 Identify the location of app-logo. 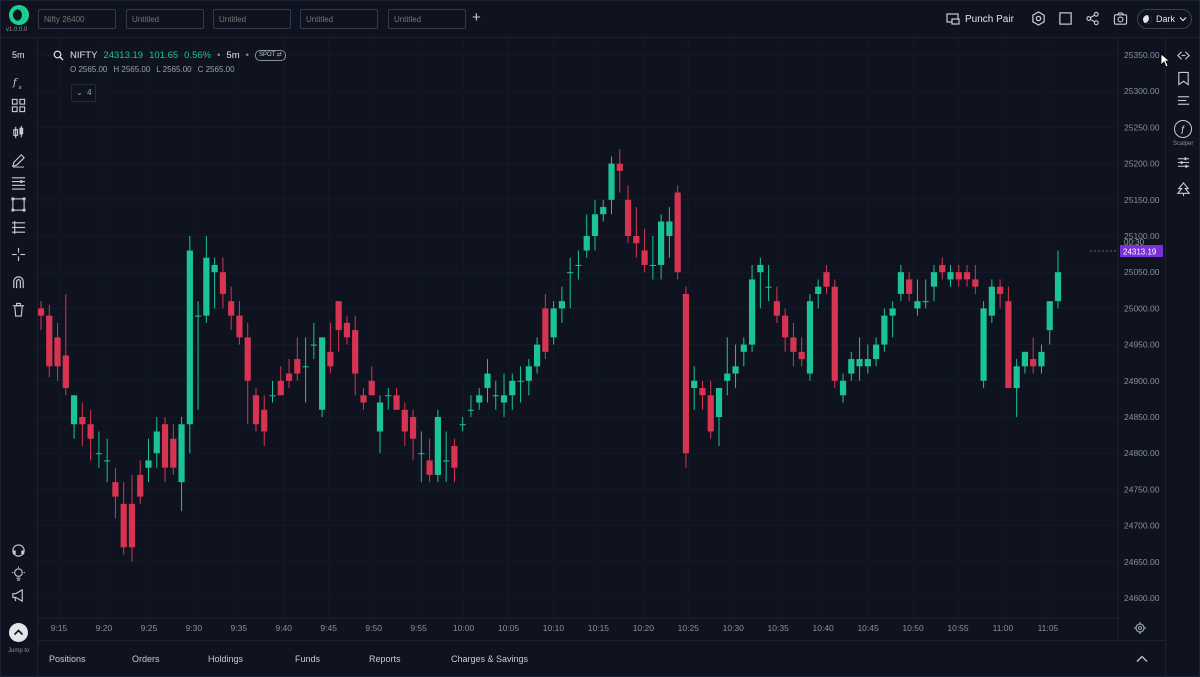
(19, 15).